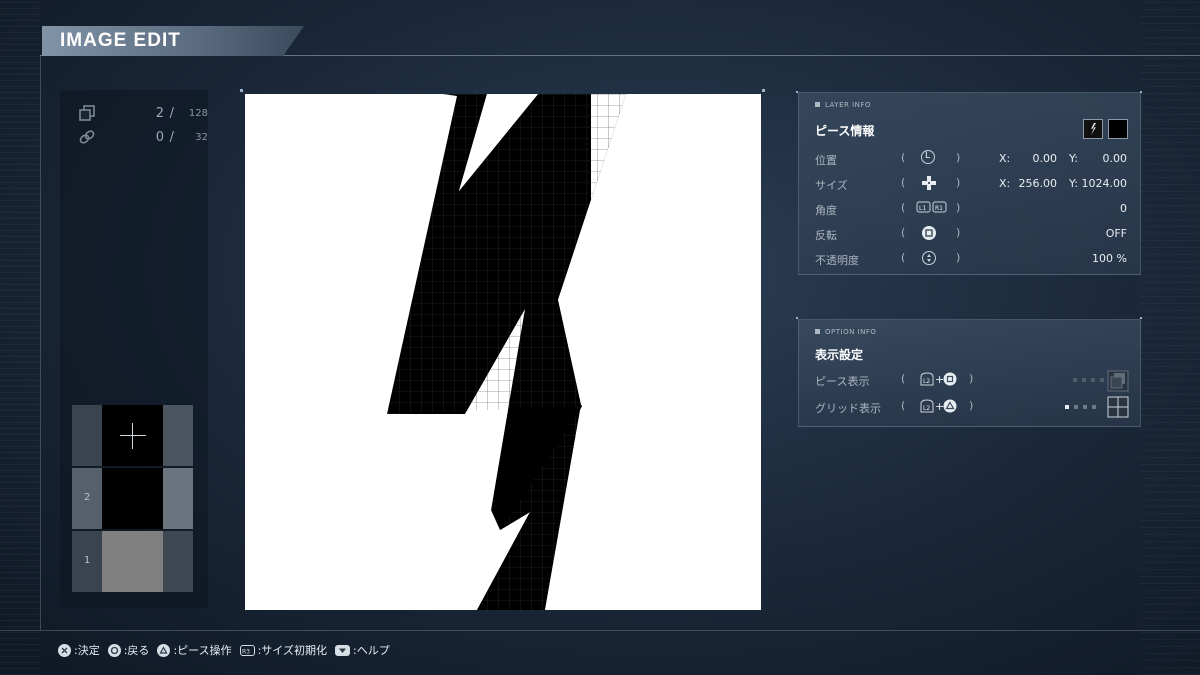 The image size is (1200, 675). I want to click on angle-label: 角度, so click(826, 210).